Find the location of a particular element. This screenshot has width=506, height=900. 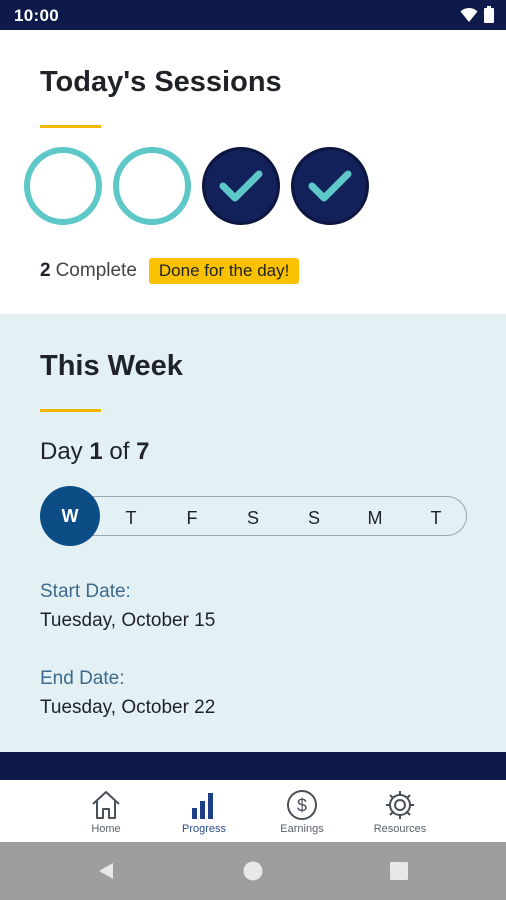

wifi-icon is located at coordinates (469, 14).